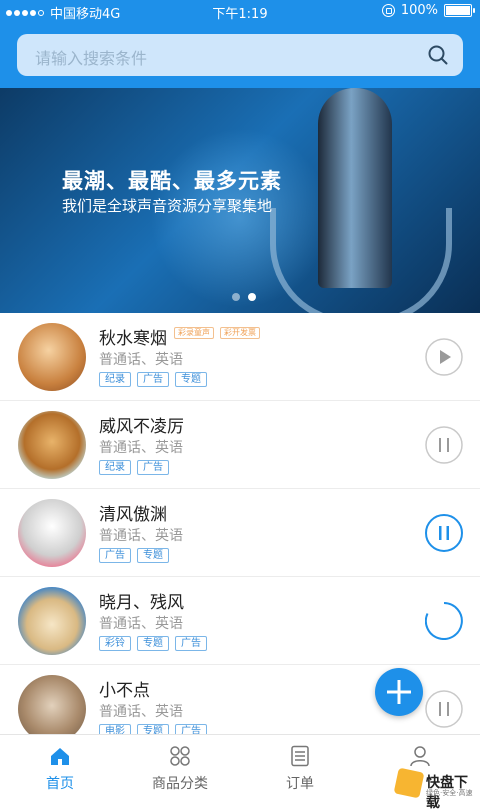 The height and width of the screenshot is (812, 480). Describe the element at coordinates (240, 621) in the screenshot. I see `list-item: 晓月、残风 普通话、英语 彩铃 专题 广告` at that location.